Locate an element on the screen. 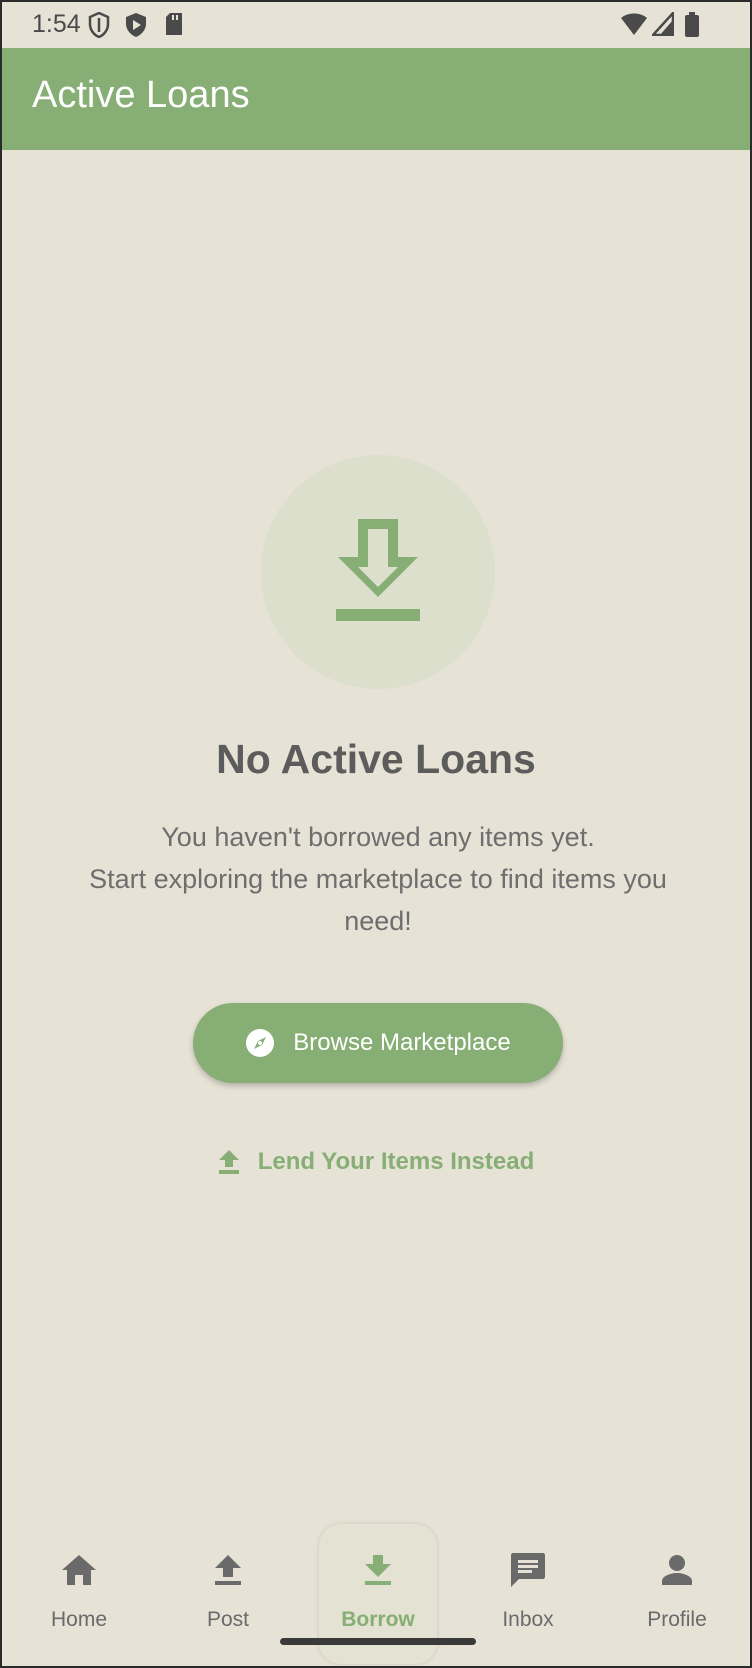 This screenshot has width=752, height=1668. compass-icon is located at coordinates (260, 1043).